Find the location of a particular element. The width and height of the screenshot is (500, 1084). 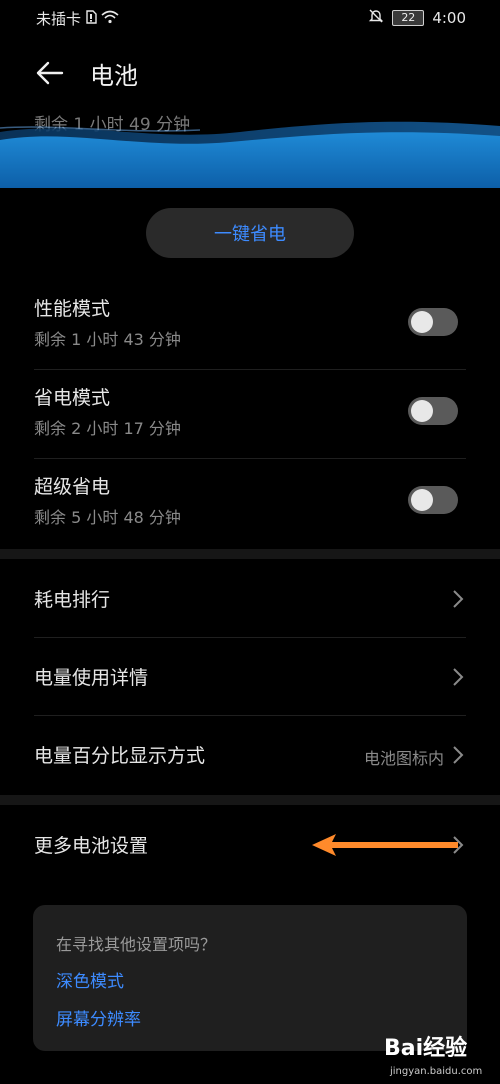

wifi-icon is located at coordinates (110, 19).